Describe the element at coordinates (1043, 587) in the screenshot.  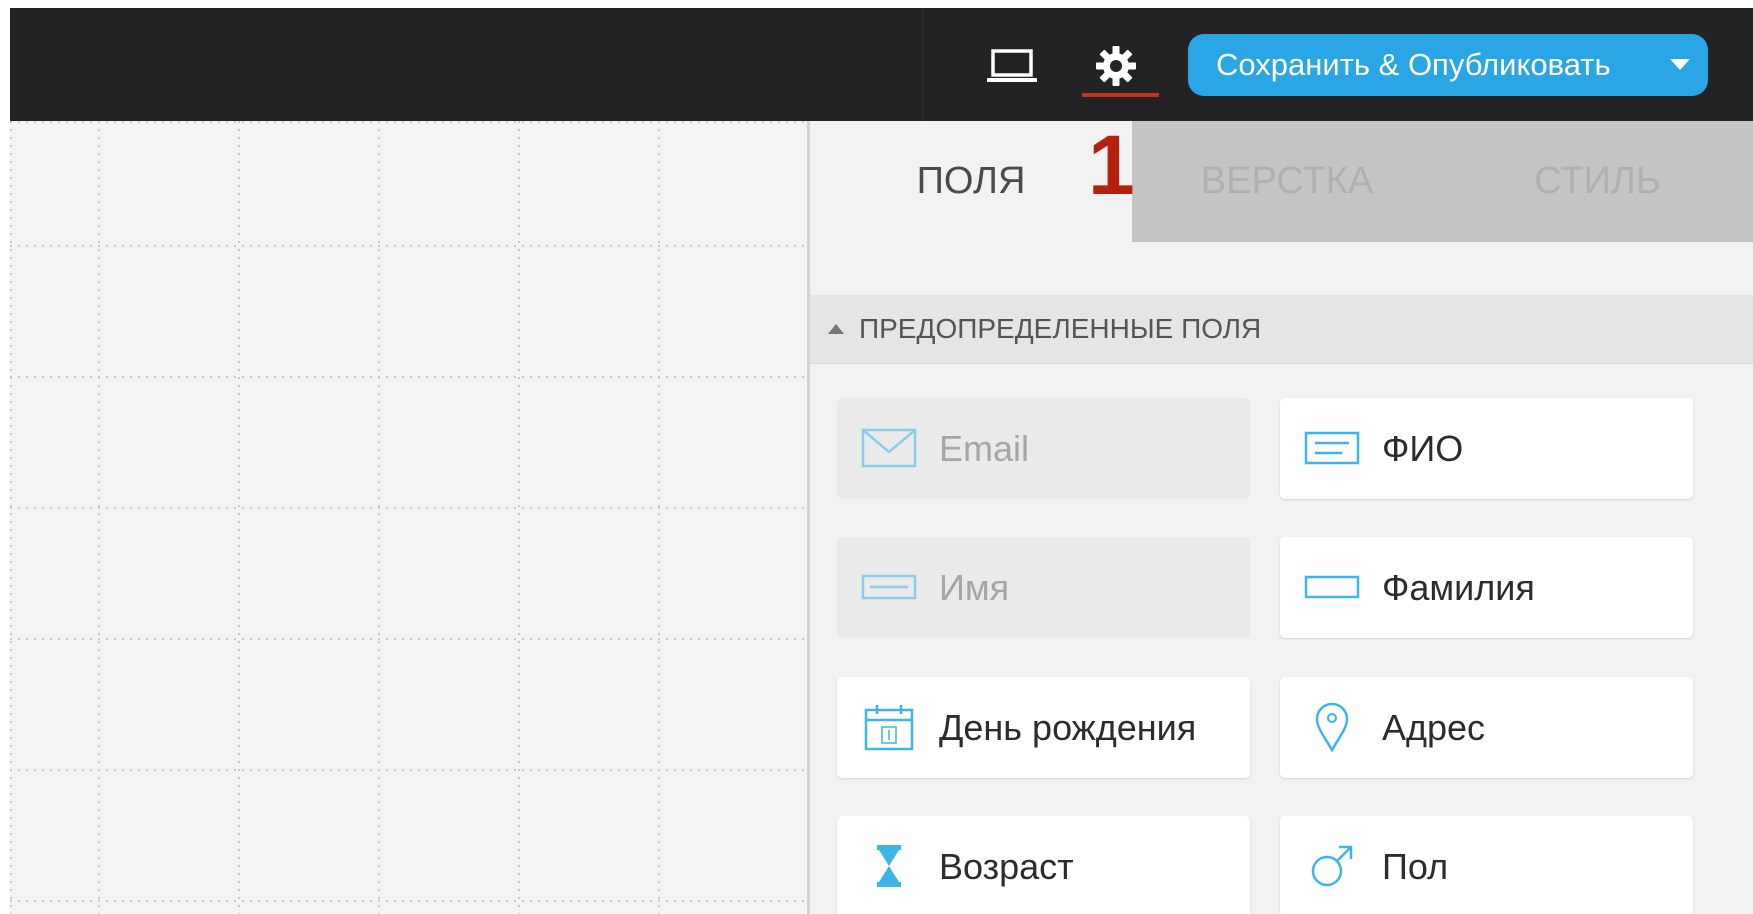
I see `field-first-name: Имя` at that location.